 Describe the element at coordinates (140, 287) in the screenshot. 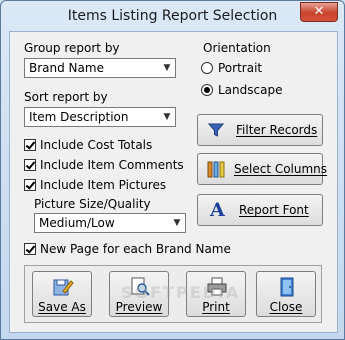

I see `preview-icon` at that location.